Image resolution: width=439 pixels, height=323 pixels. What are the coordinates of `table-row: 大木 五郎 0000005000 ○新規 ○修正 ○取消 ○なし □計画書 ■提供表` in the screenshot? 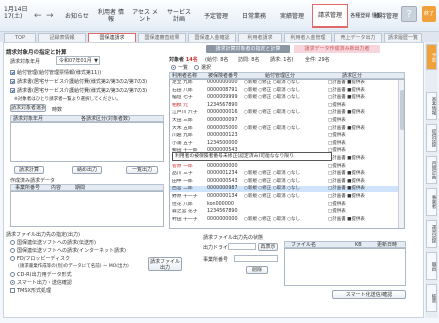 It's located at (284, 129).